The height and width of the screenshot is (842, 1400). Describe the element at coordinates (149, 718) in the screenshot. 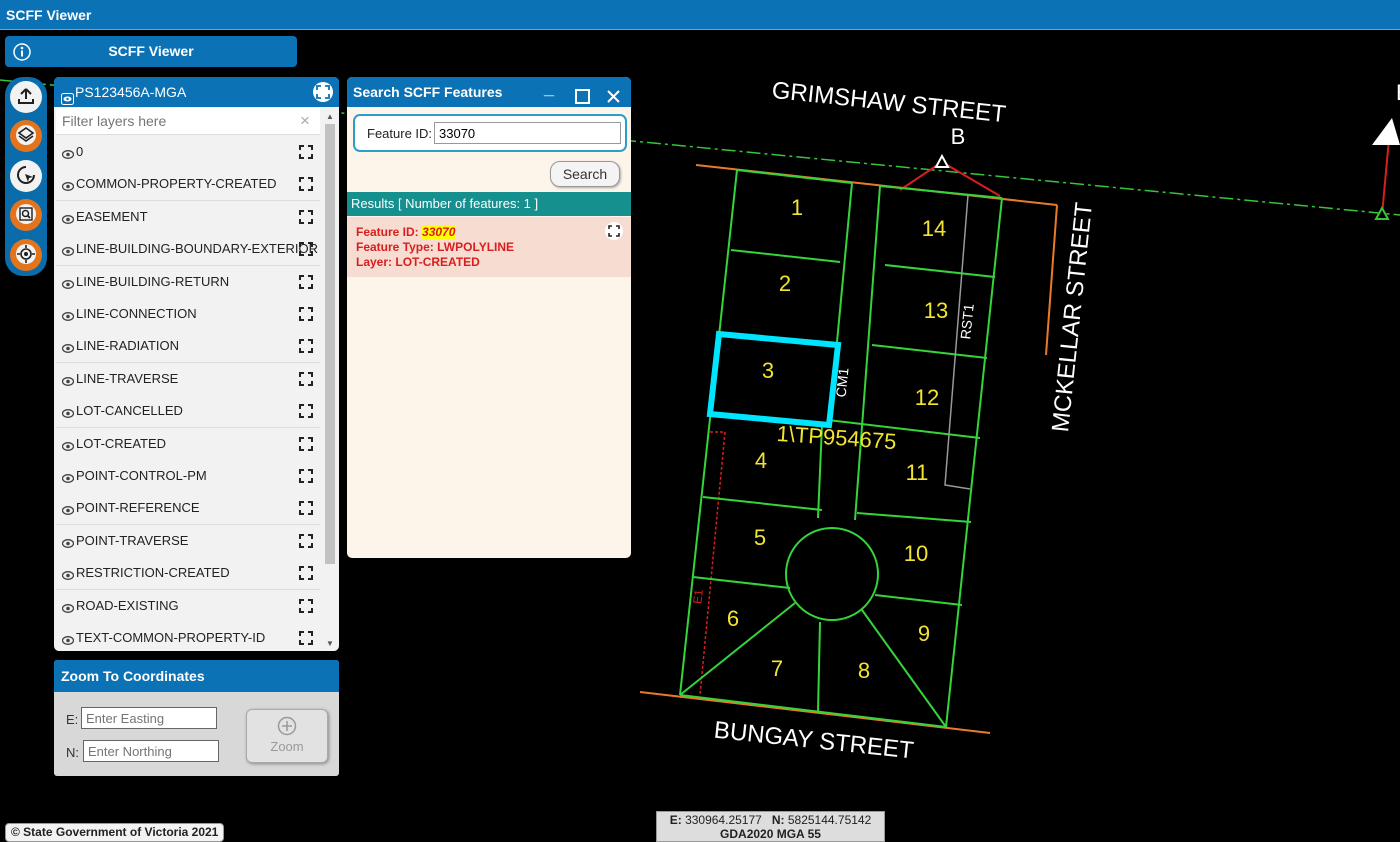

I see `easting-input` at that location.